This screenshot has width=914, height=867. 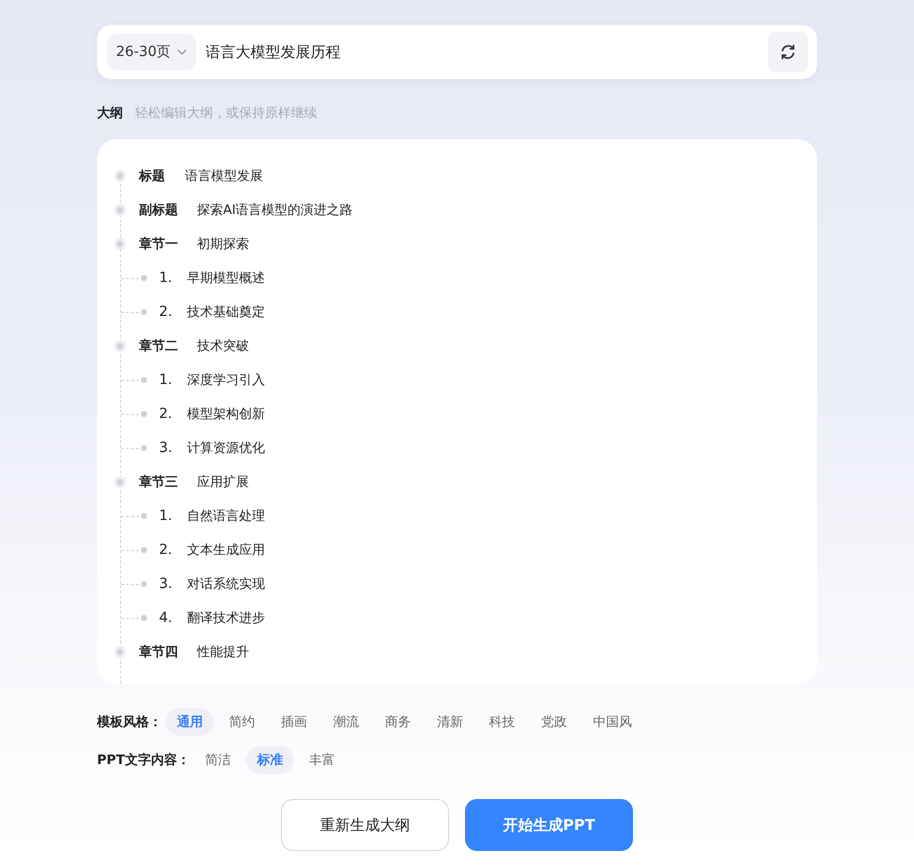 What do you see at coordinates (110, 113) in the screenshot?
I see `outline-title: 大纲` at bounding box center [110, 113].